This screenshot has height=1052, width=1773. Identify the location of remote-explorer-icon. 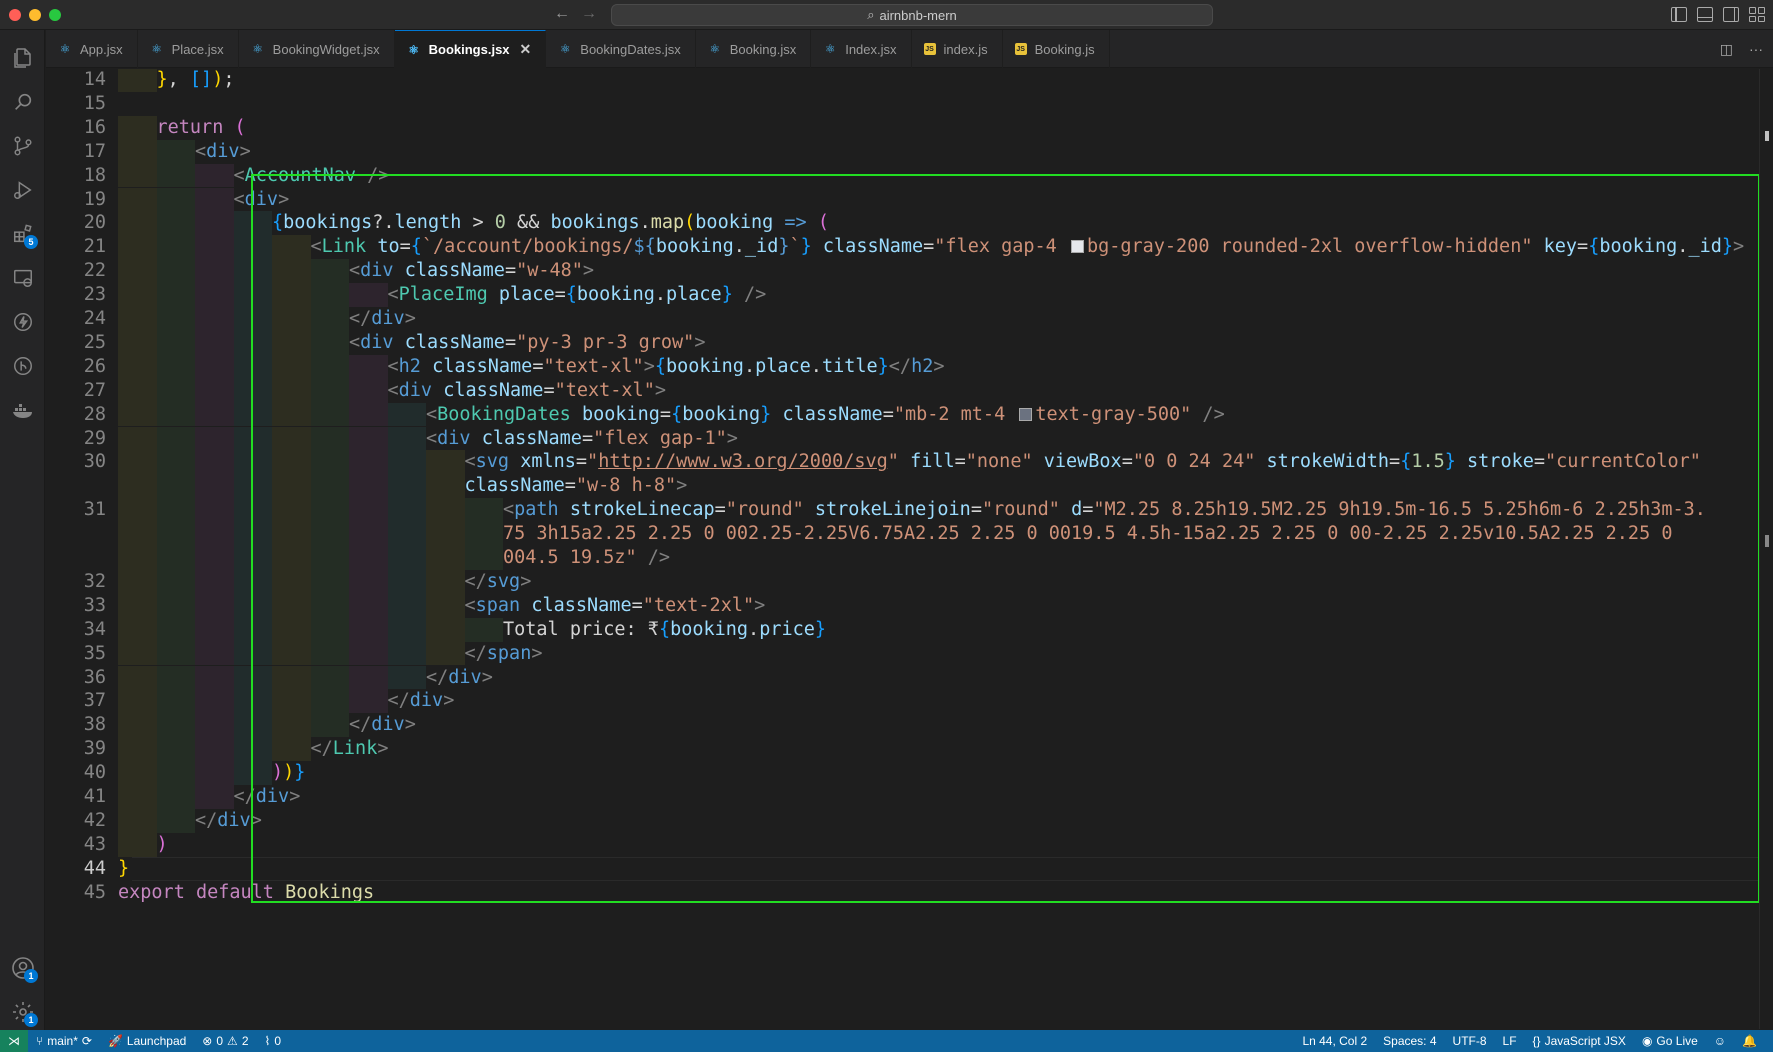
(22, 278).